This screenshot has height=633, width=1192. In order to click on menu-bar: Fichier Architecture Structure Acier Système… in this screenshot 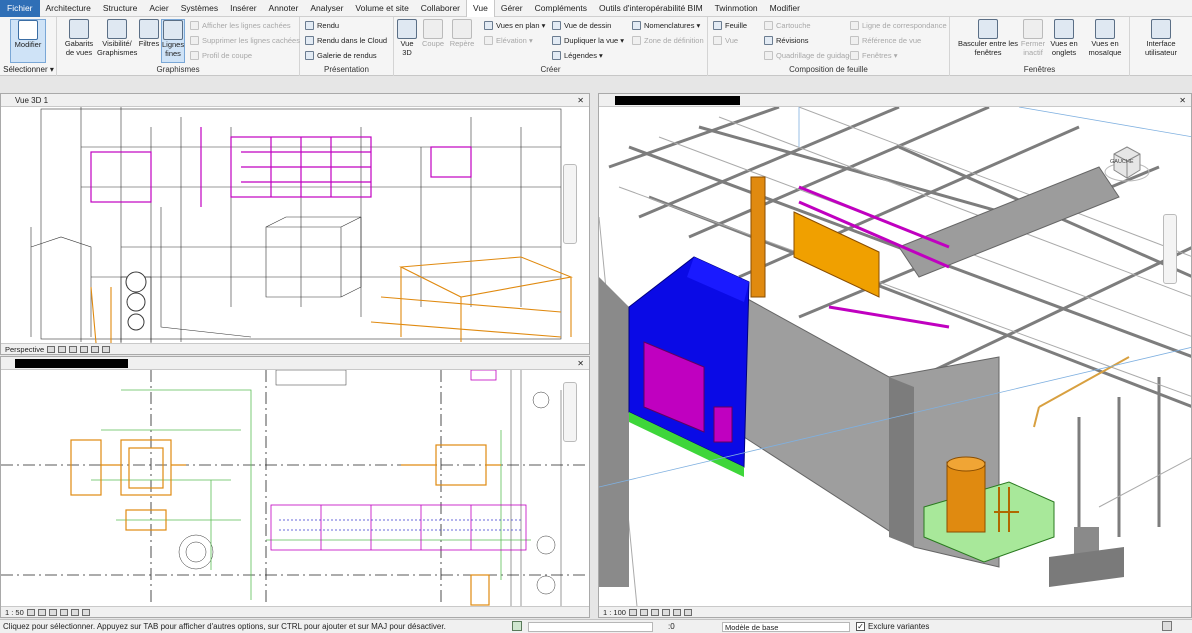, I will do `click(596, 8)`.